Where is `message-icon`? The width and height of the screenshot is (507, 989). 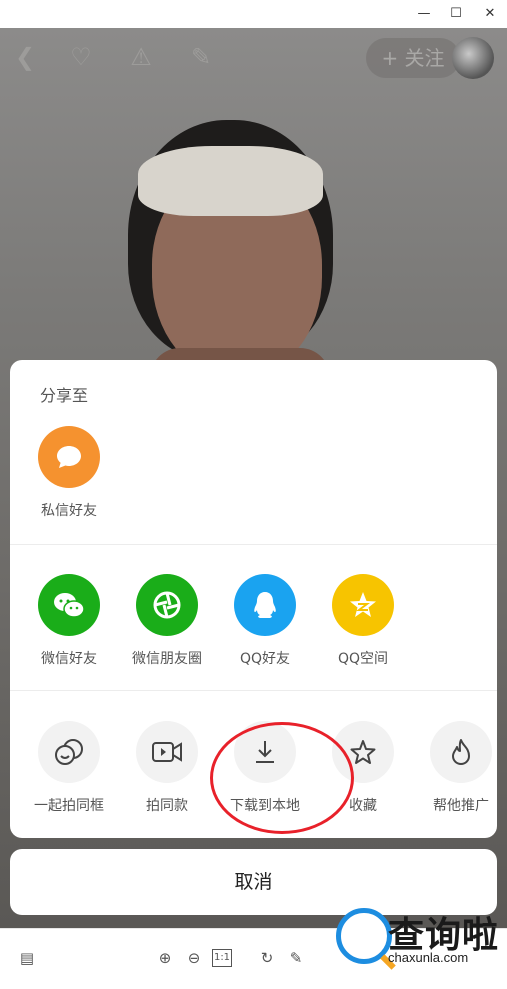 message-icon is located at coordinates (69, 457).